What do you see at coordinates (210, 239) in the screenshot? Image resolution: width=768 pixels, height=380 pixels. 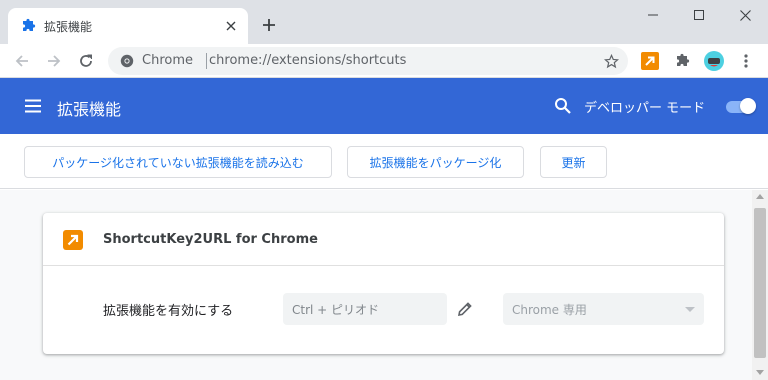 I see `extension-name: ShortcutKey2URL for Chrome` at bounding box center [210, 239].